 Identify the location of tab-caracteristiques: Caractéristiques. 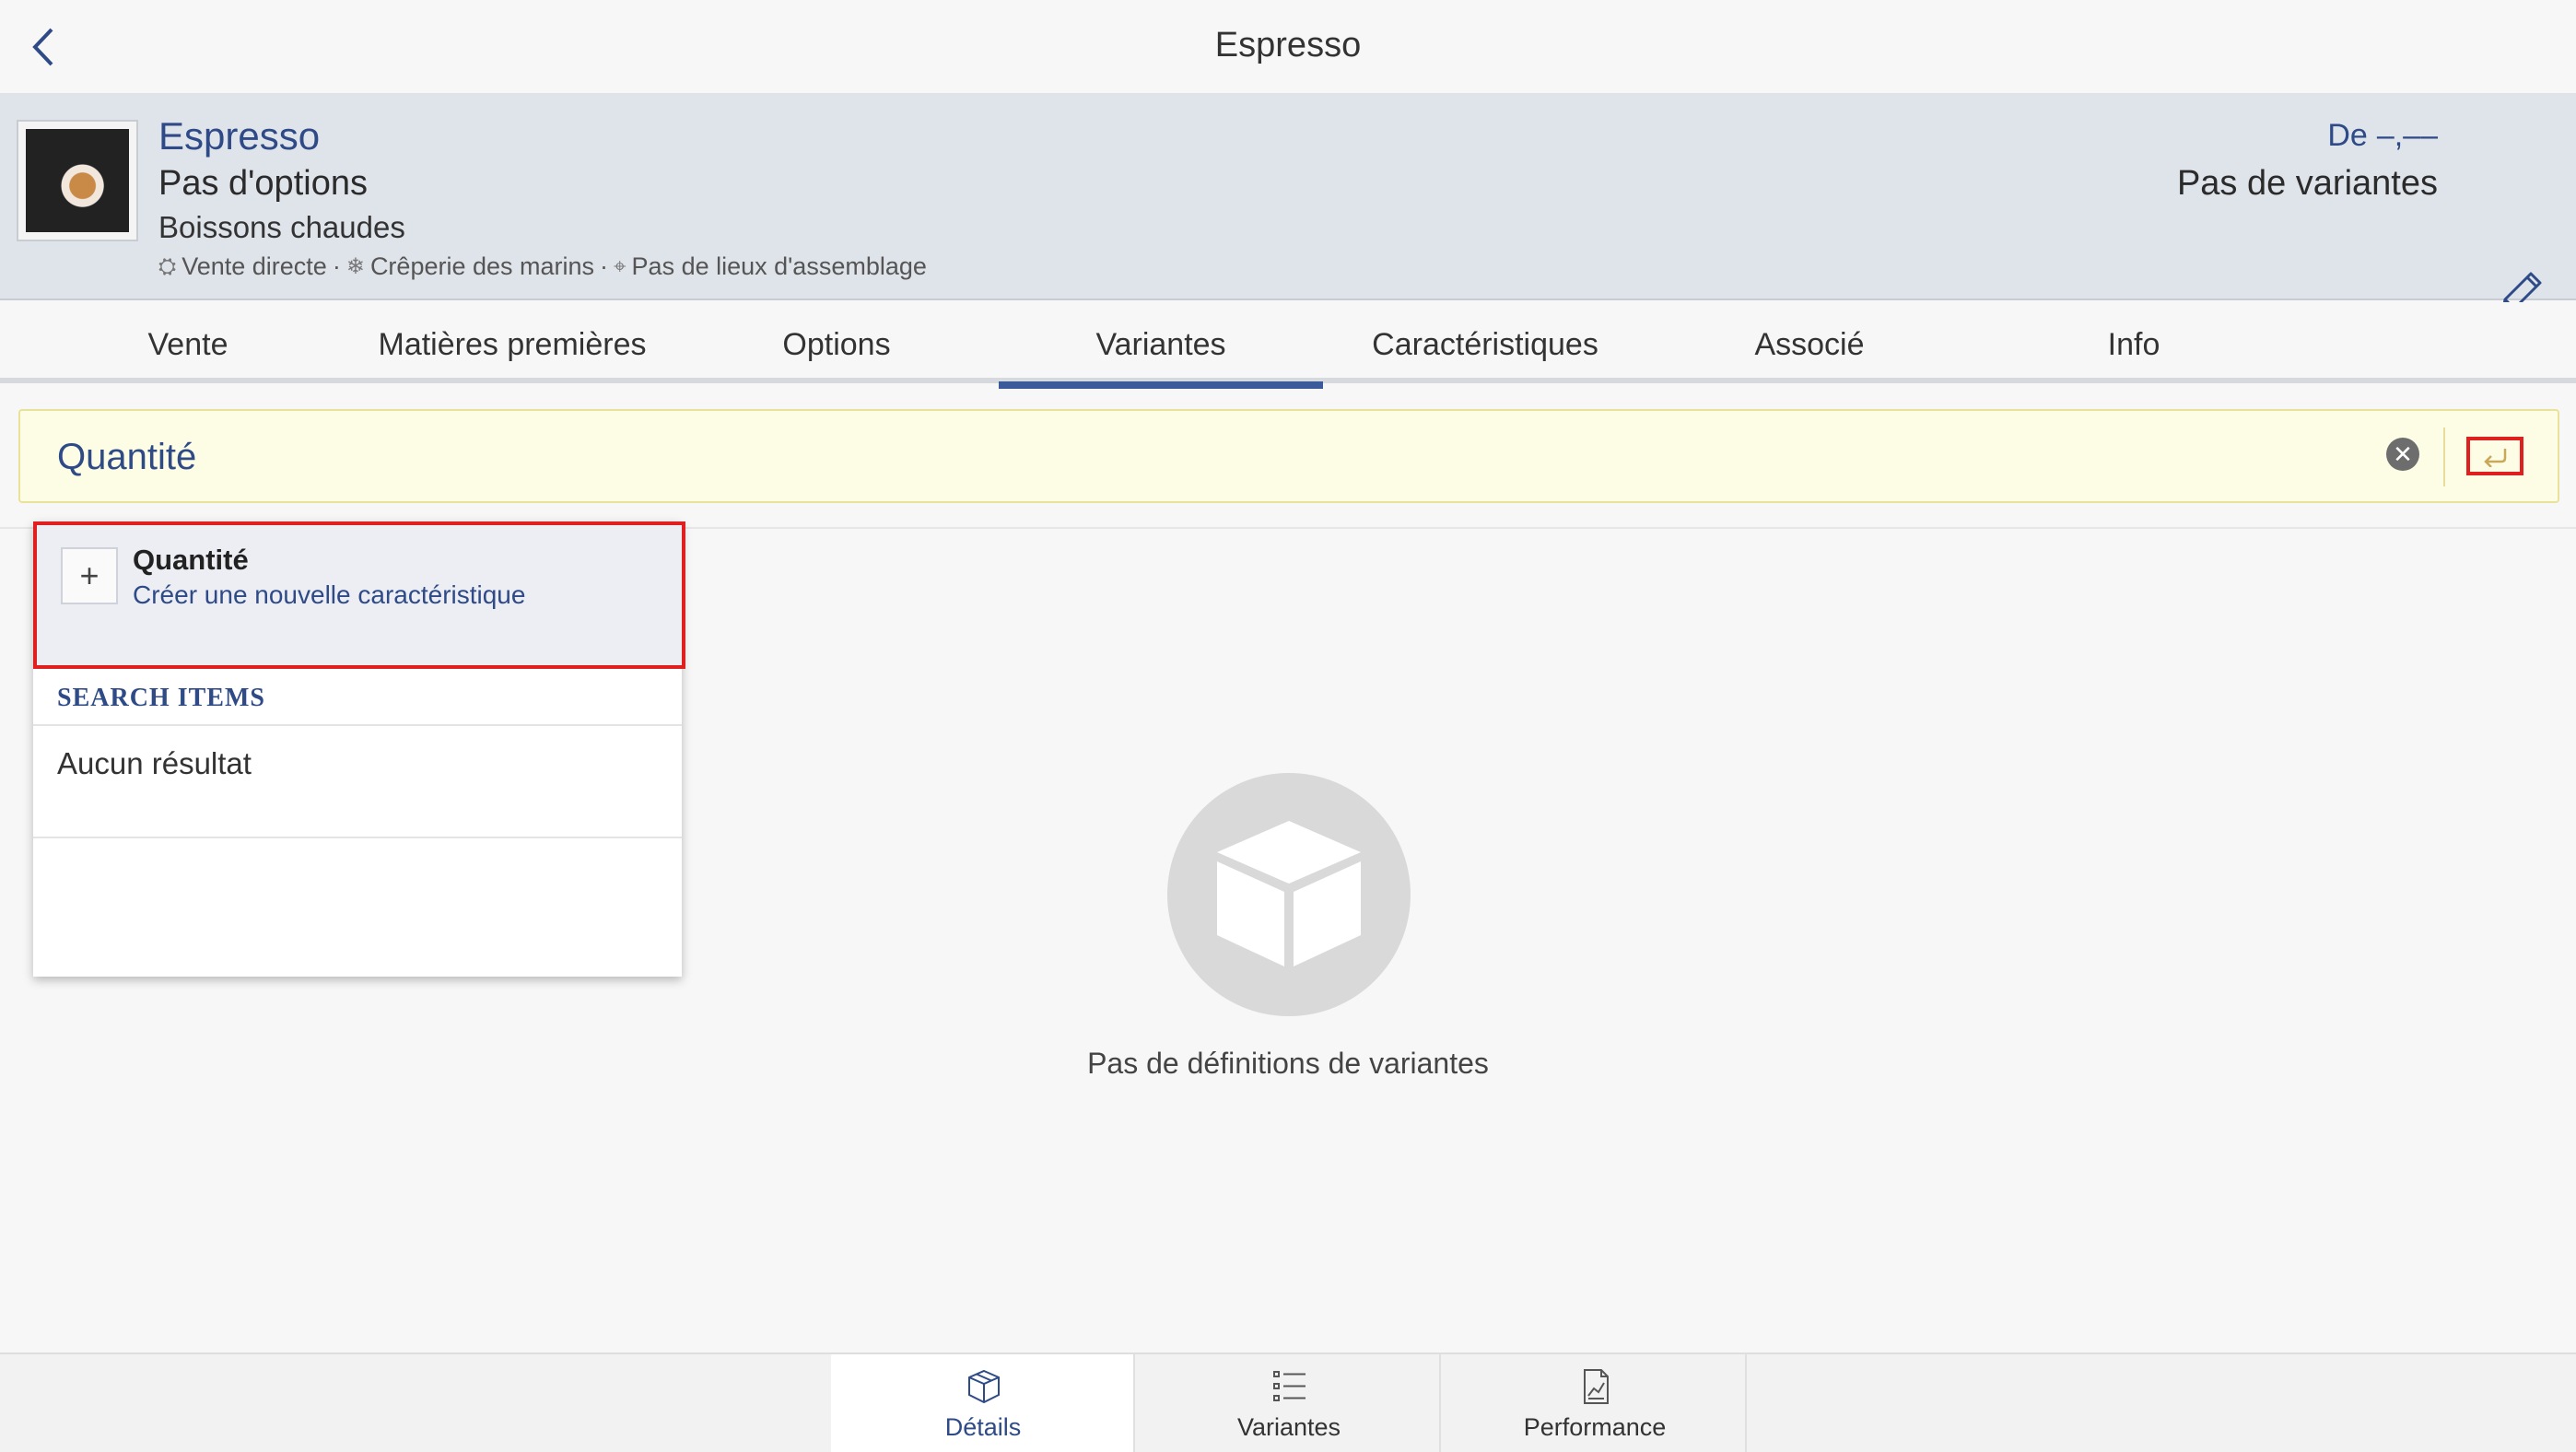
(1485, 342).